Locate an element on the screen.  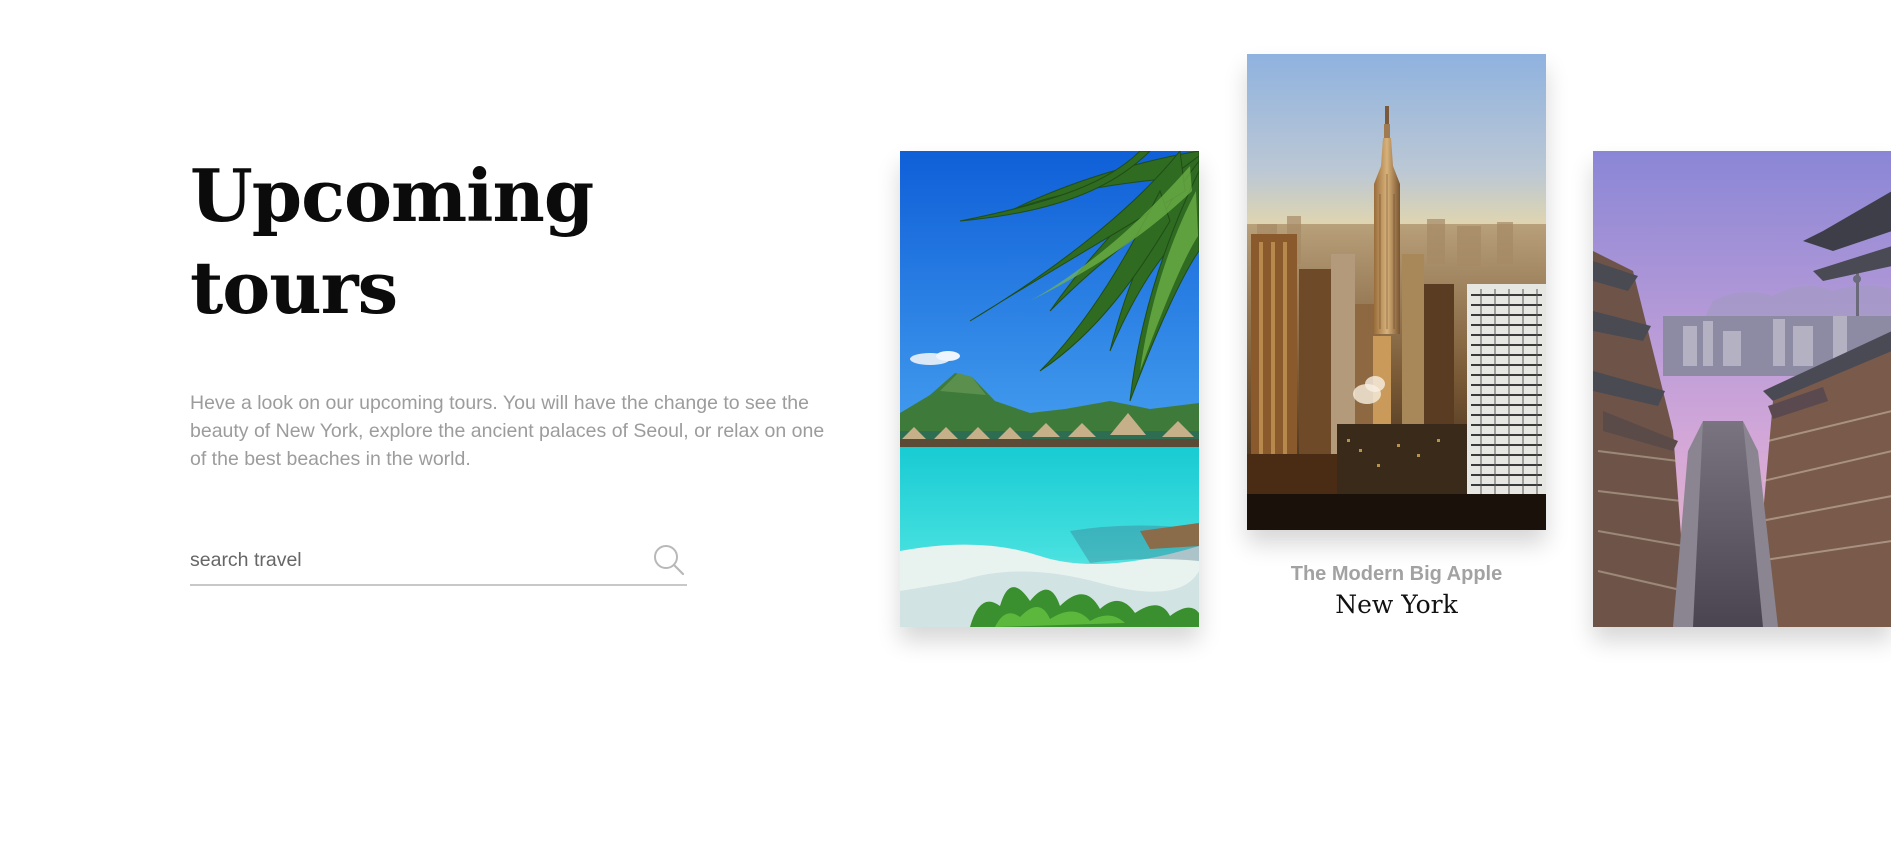
tour-card-seoul is located at coordinates (1742, 389).